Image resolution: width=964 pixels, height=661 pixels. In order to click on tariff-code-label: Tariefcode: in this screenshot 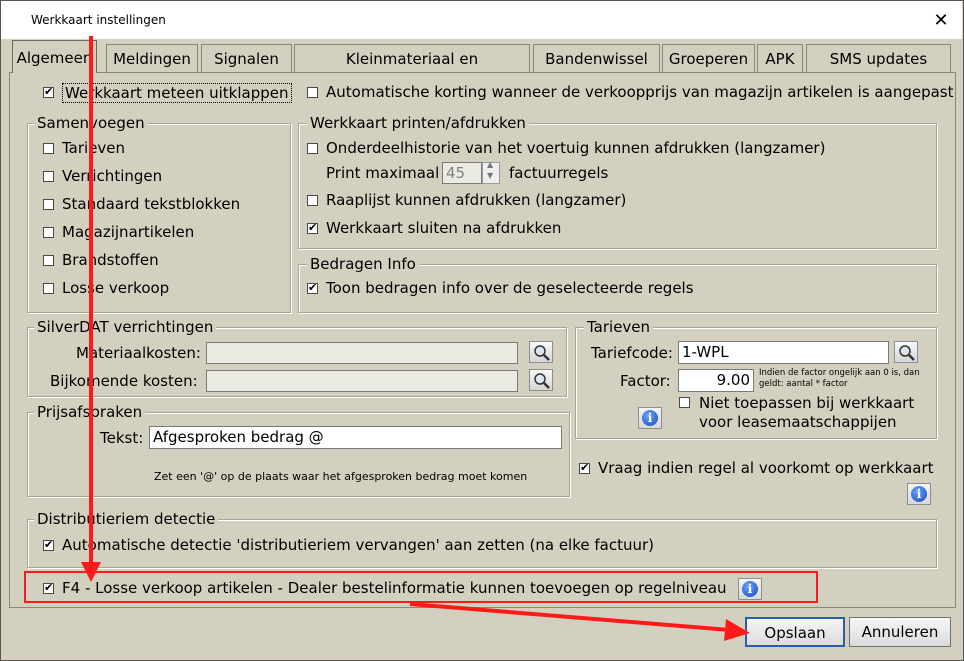, I will do `click(632, 353)`.